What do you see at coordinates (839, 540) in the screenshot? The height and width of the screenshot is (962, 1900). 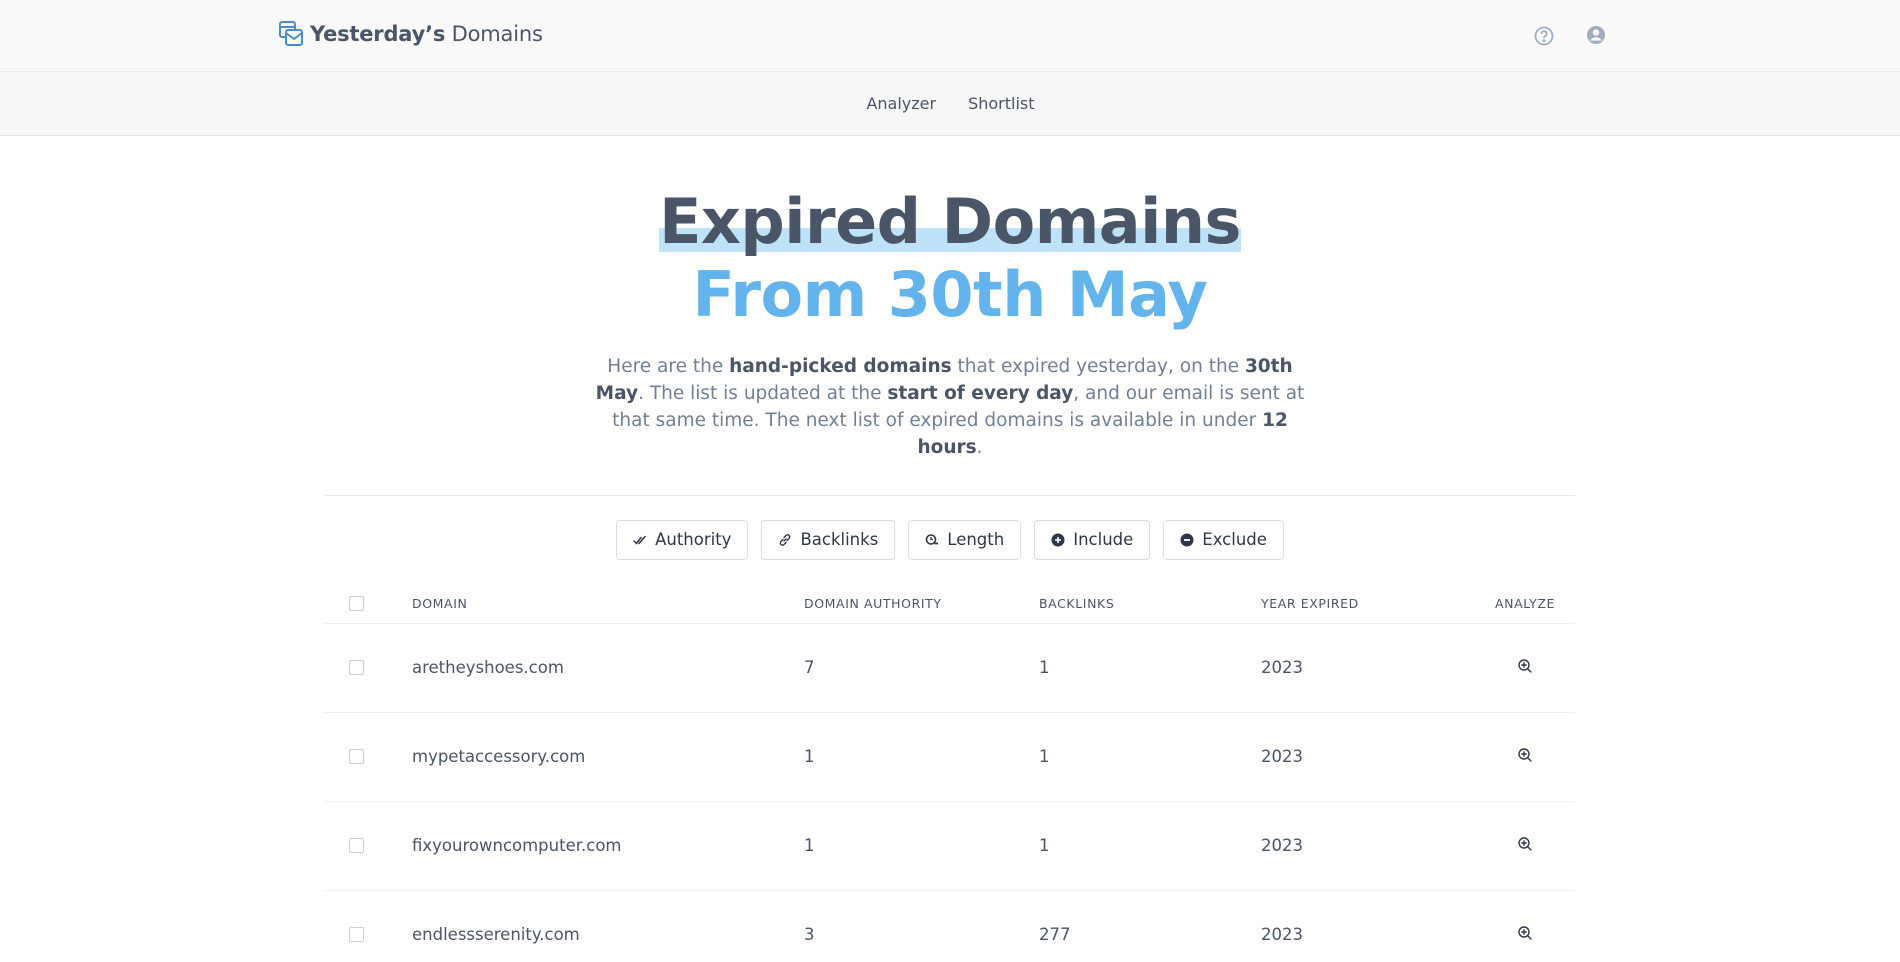 I see `filter-backlinks-label: Backlinks` at bounding box center [839, 540].